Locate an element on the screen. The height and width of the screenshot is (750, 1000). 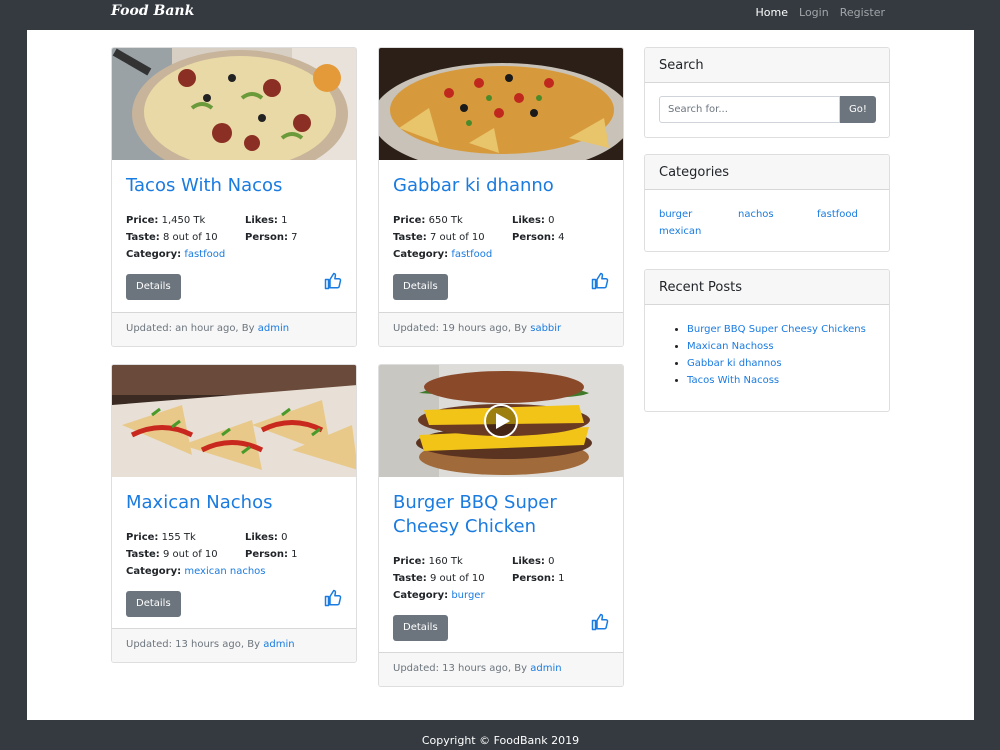
list-item: Burger BBQ Super Cheesy Chickens is located at coordinates (776, 329).